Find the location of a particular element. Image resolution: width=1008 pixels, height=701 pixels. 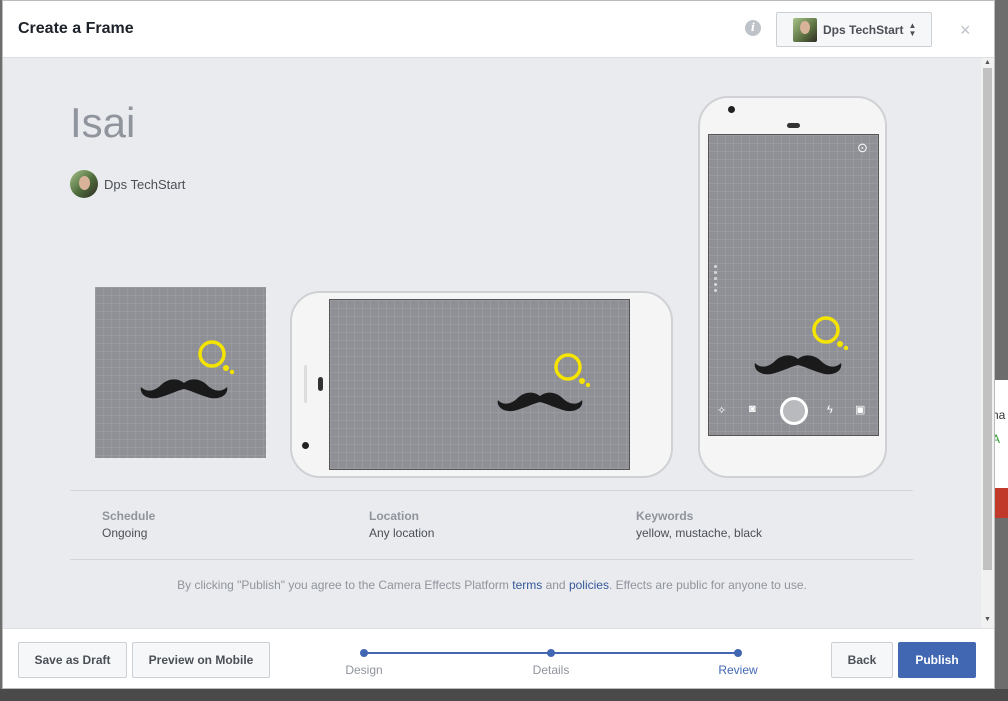

publish-button: Publish is located at coordinates (937, 660).